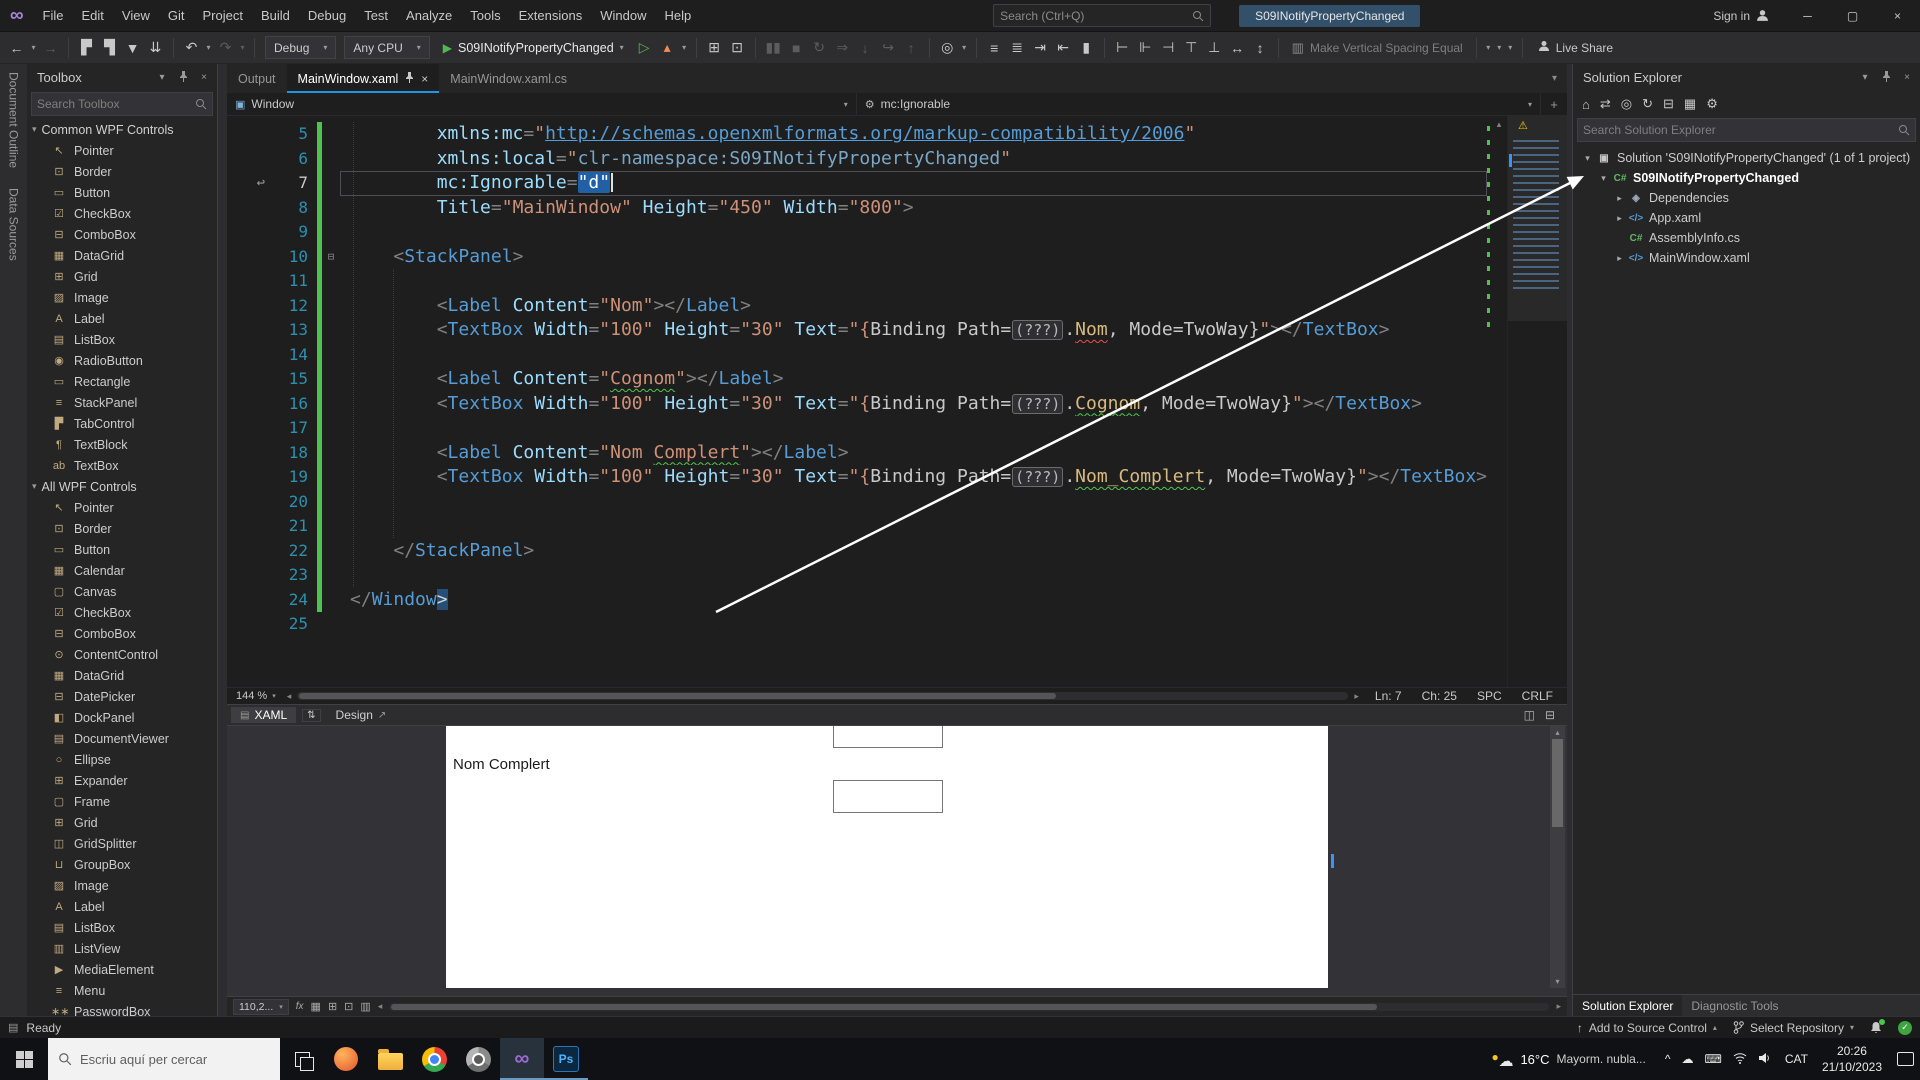 This screenshot has width=1920, height=1080. I want to click on align-left-icon: ⊢, so click(1122, 47).